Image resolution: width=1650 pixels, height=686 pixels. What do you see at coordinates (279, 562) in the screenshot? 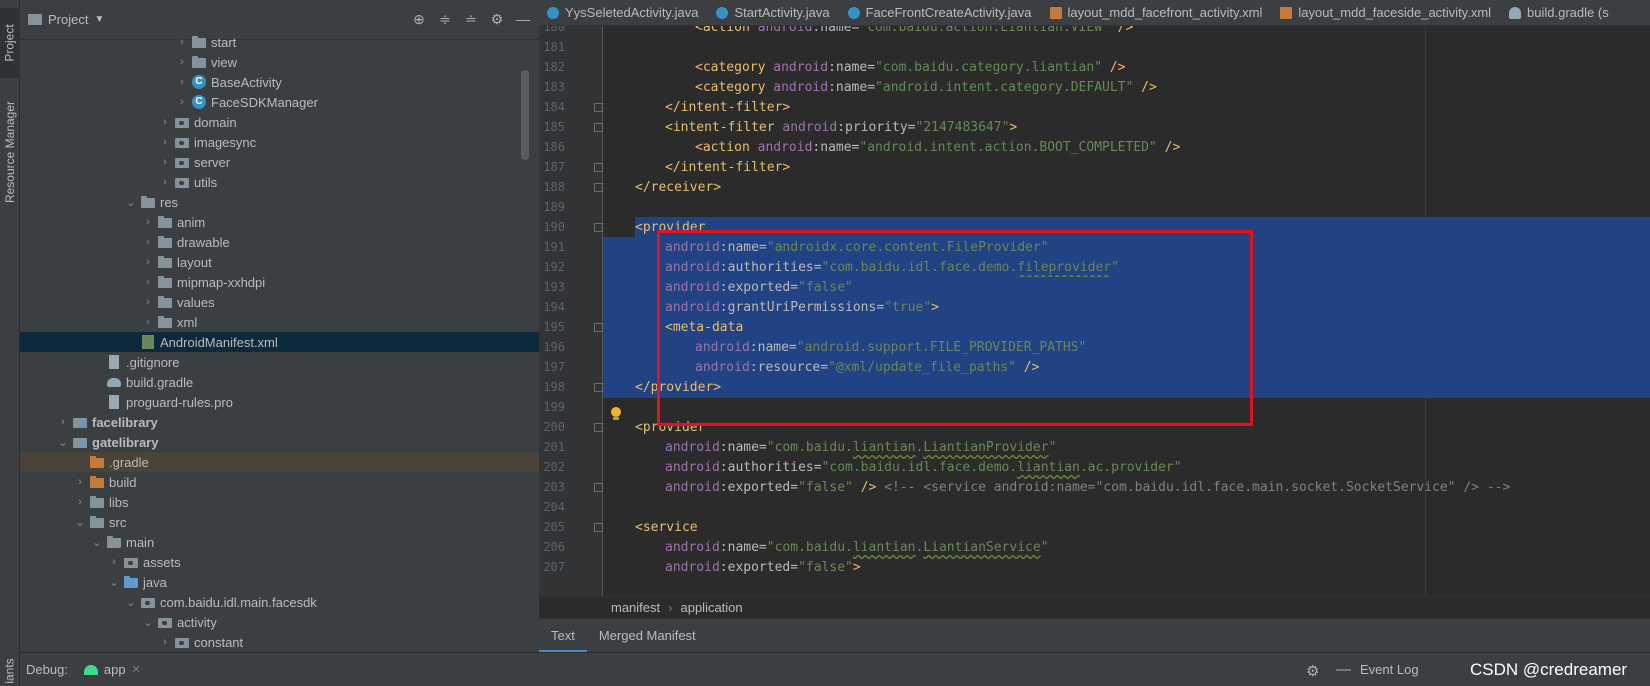
I see `tree-item: › assets` at bounding box center [279, 562].